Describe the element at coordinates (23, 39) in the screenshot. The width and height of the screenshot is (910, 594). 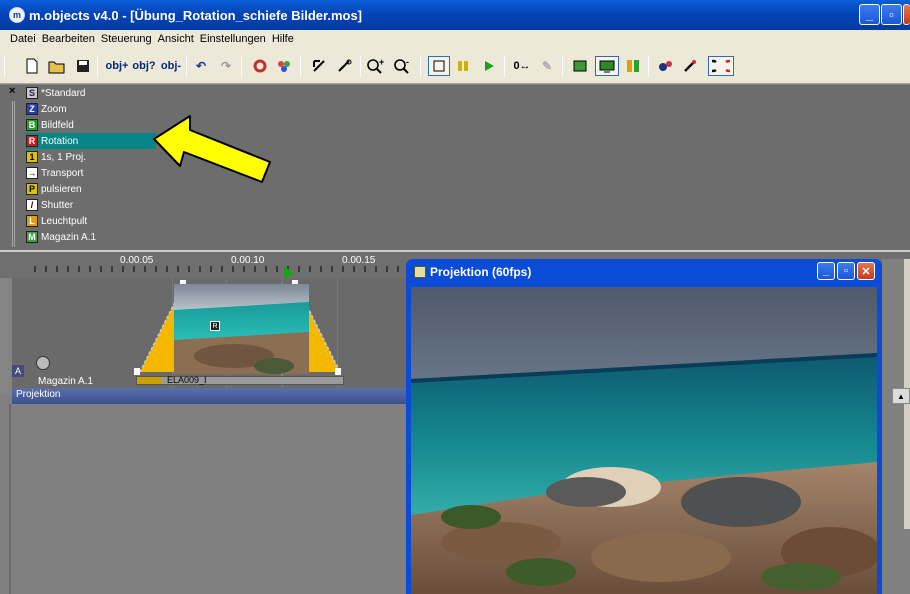
I see `menu-datei: Datei` at that location.